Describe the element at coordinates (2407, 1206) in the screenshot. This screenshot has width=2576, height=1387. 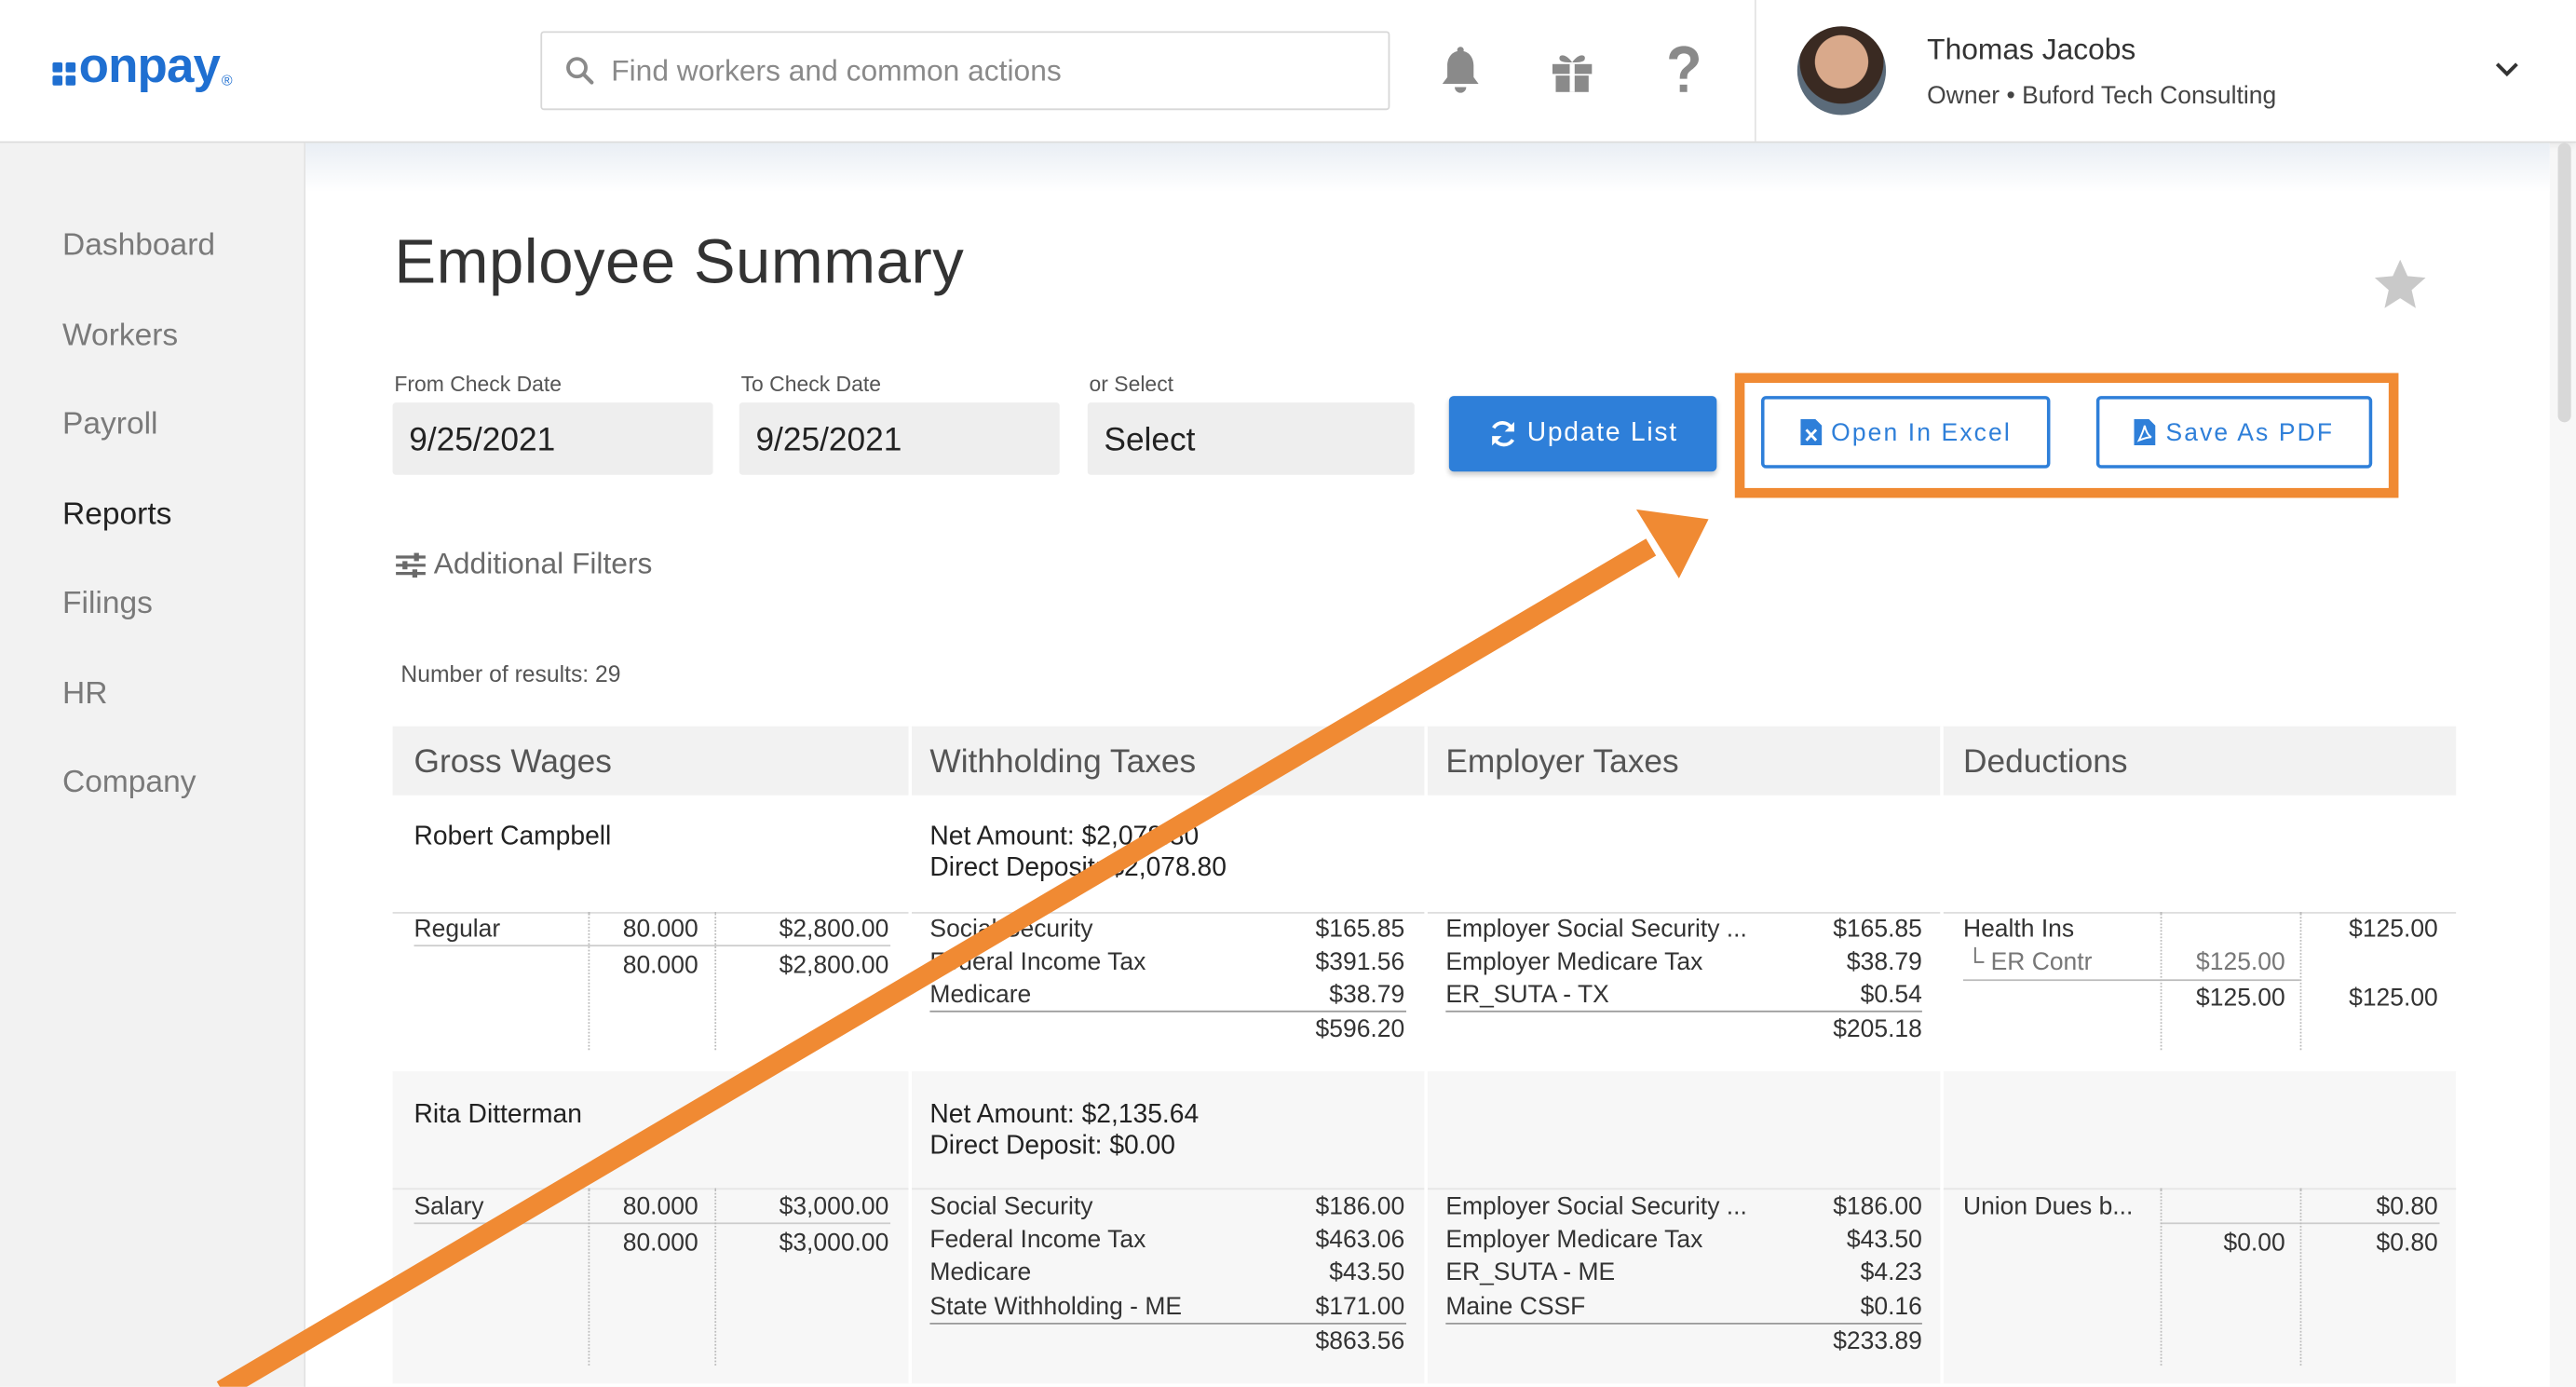
I see `deduction-amount: $0.80` at that location.